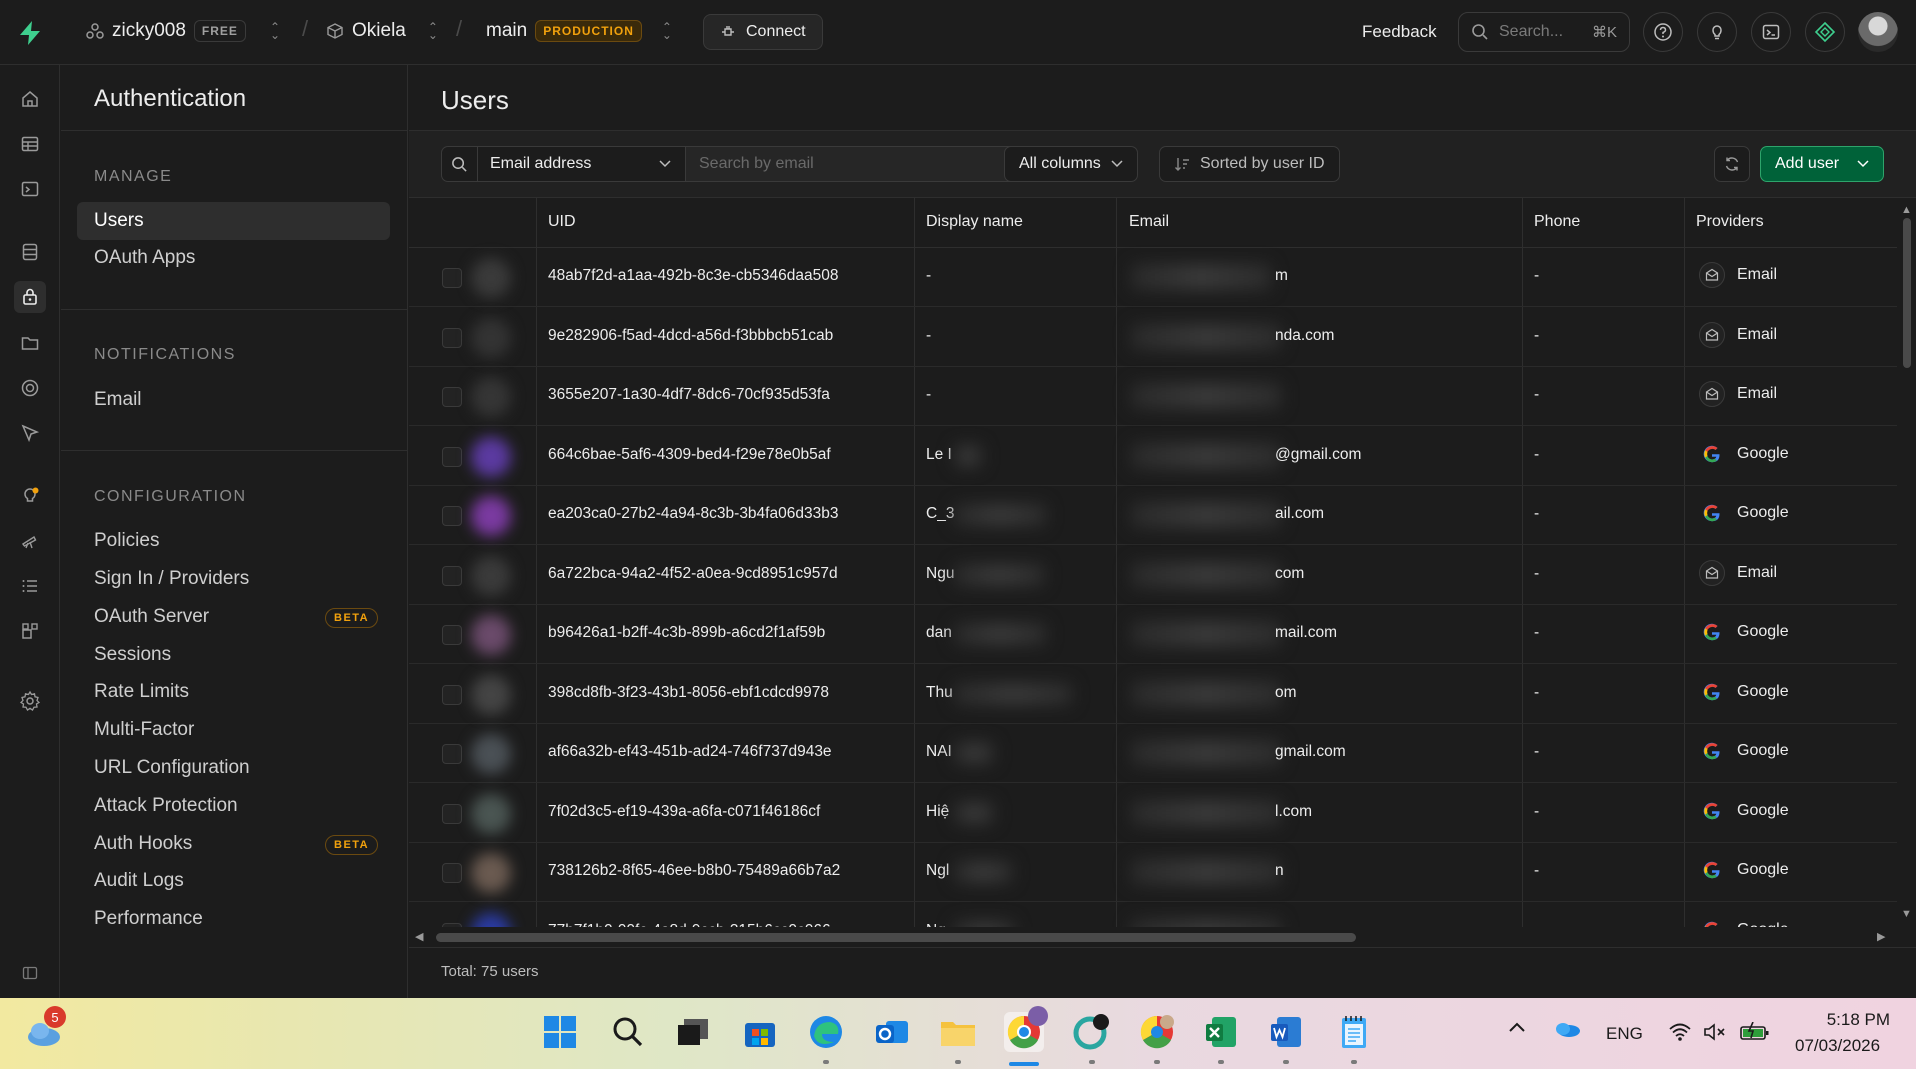 This screenshot has width=1916, height=1069. What do you see at coordinates (958, 1032) in the screenshot?
I see `file-explorer-icon` at bounding box center [958, 1032].